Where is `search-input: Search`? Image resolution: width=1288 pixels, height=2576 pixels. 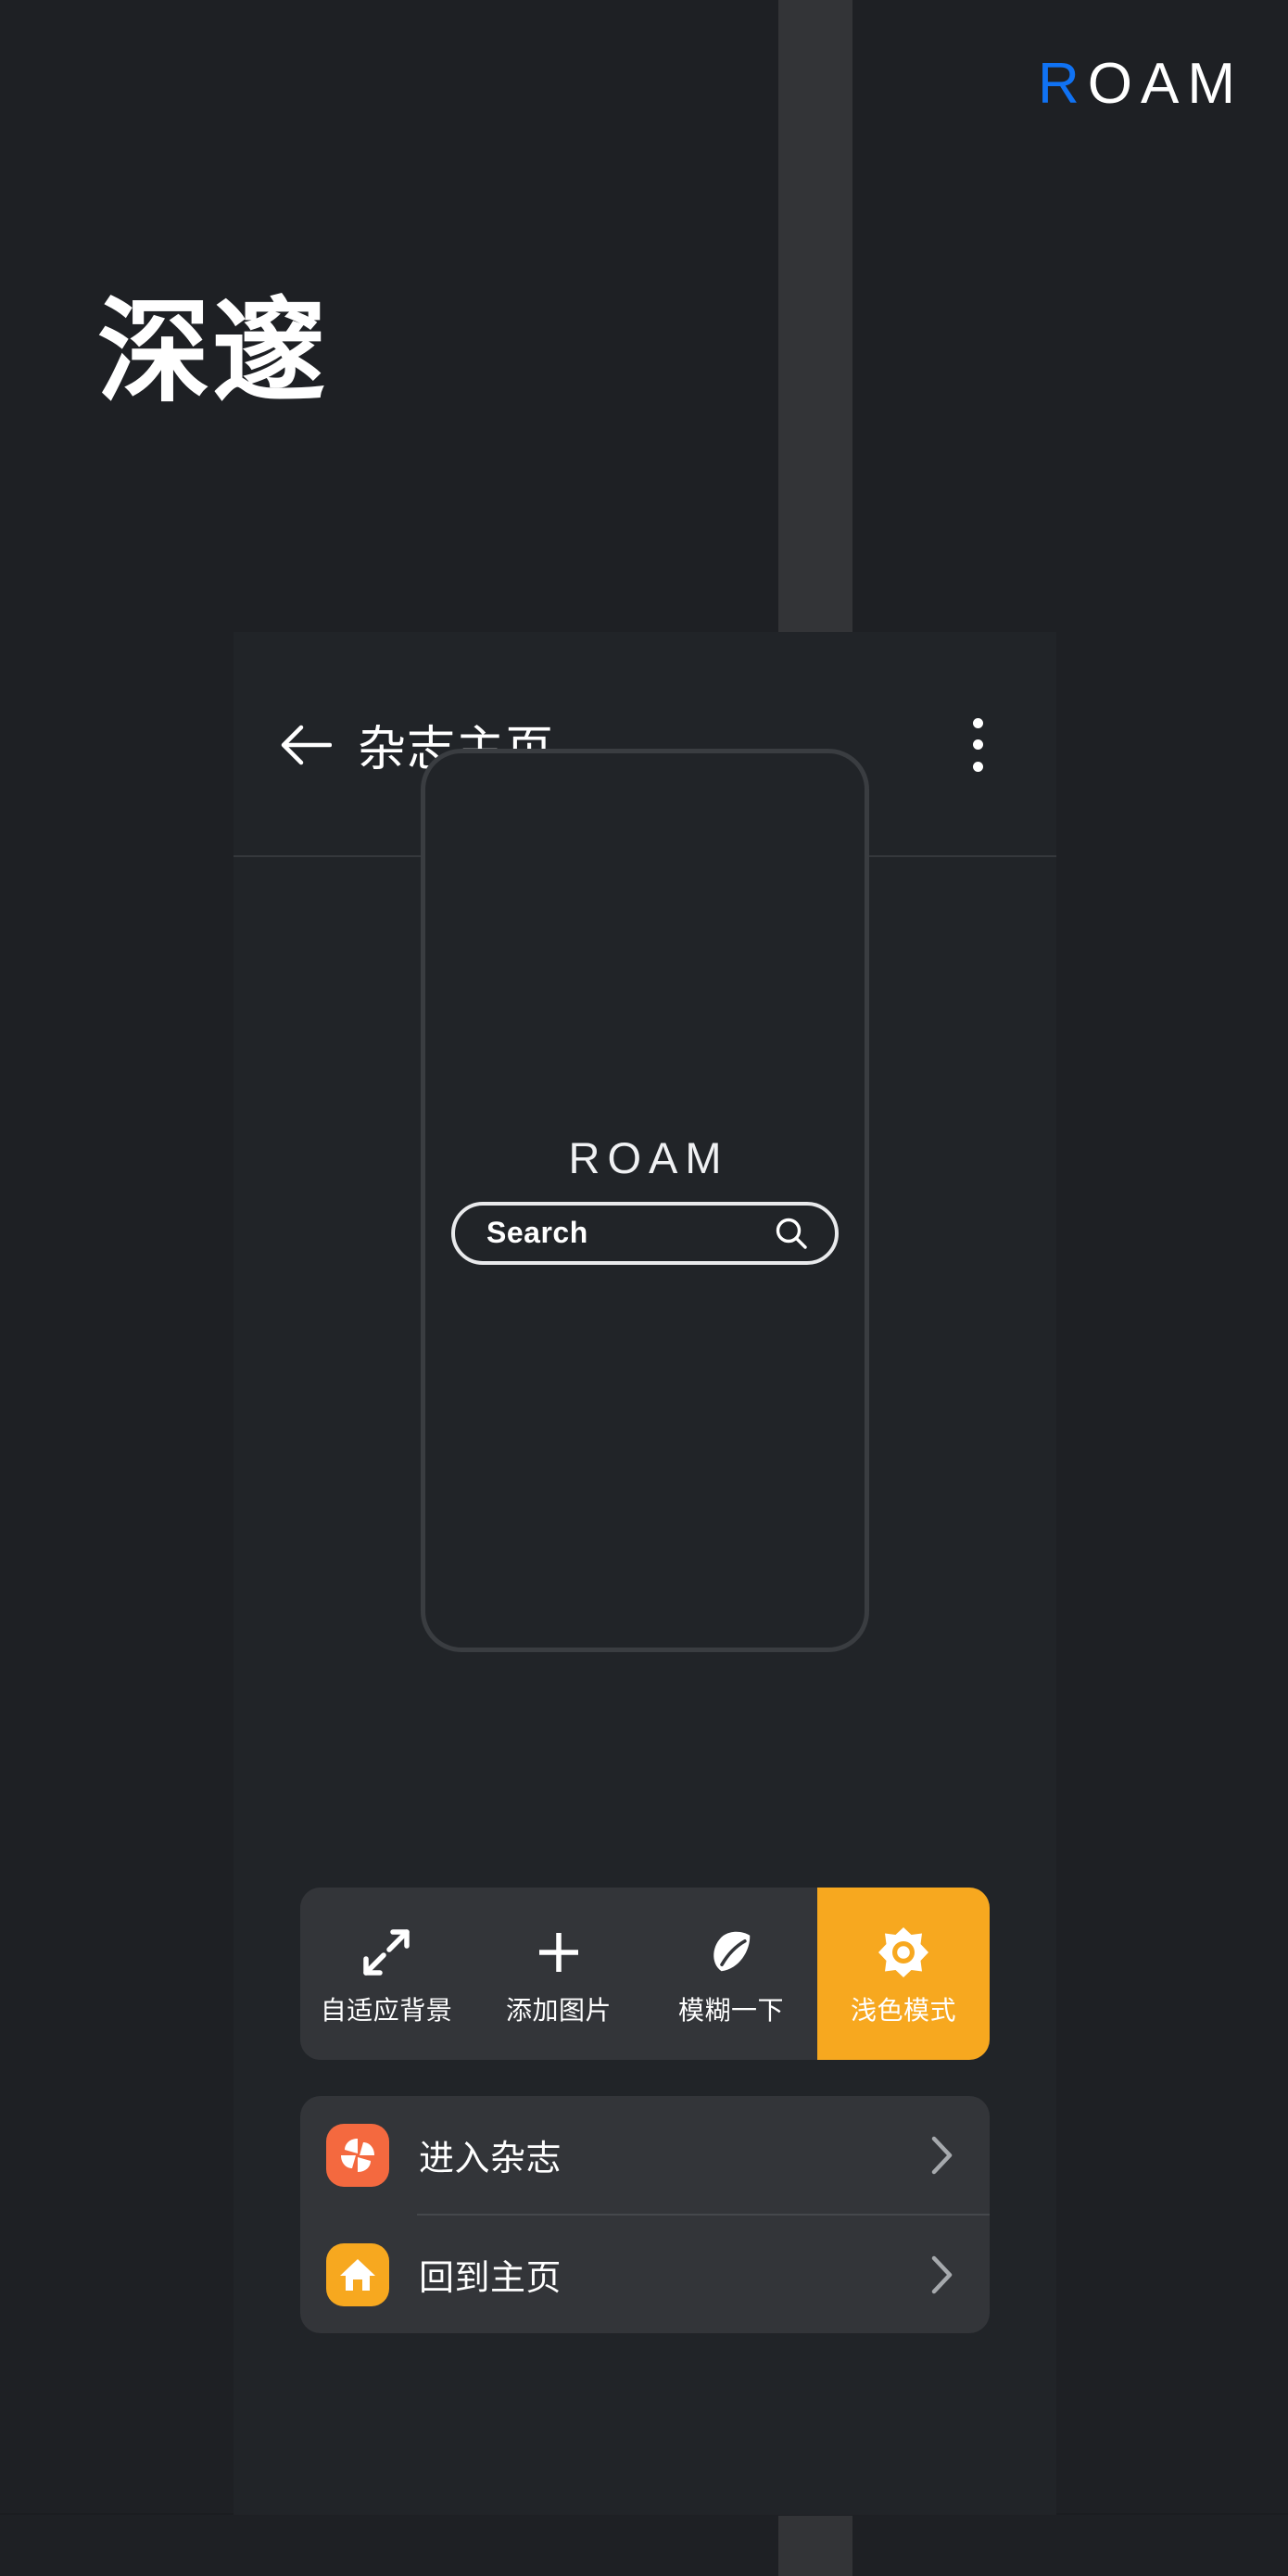
search-input: Search is located at coordinates (645, 1233).